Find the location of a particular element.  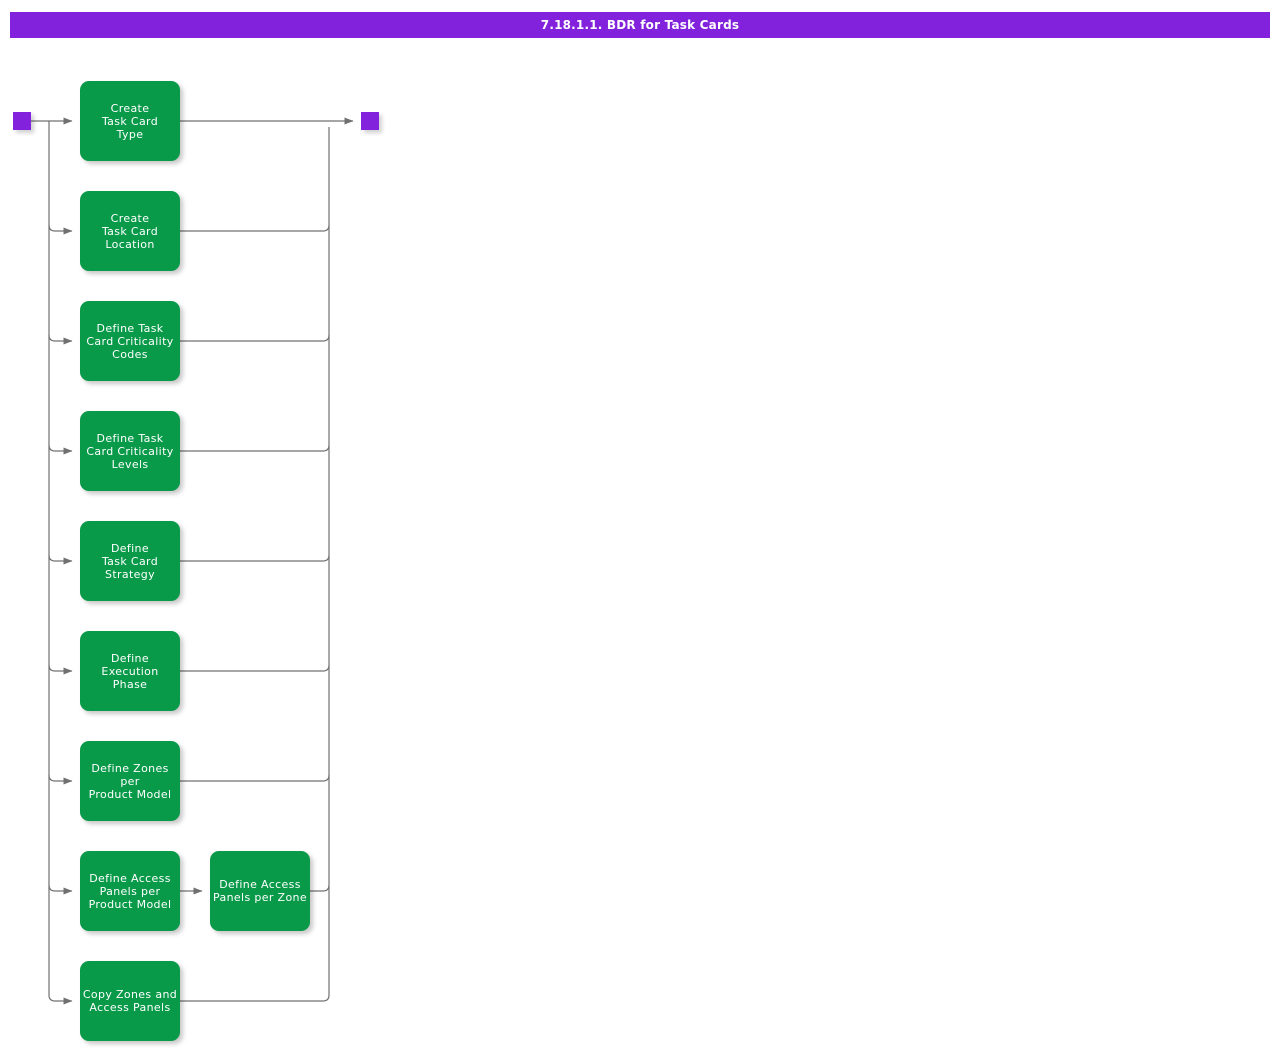

edge-n7-to-join is located at coordinates (255, 778).